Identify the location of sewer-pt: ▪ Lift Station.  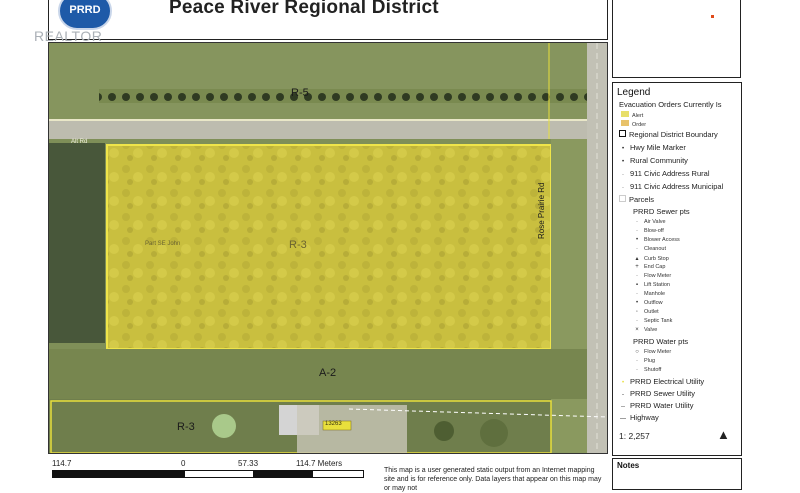
(651, 285).